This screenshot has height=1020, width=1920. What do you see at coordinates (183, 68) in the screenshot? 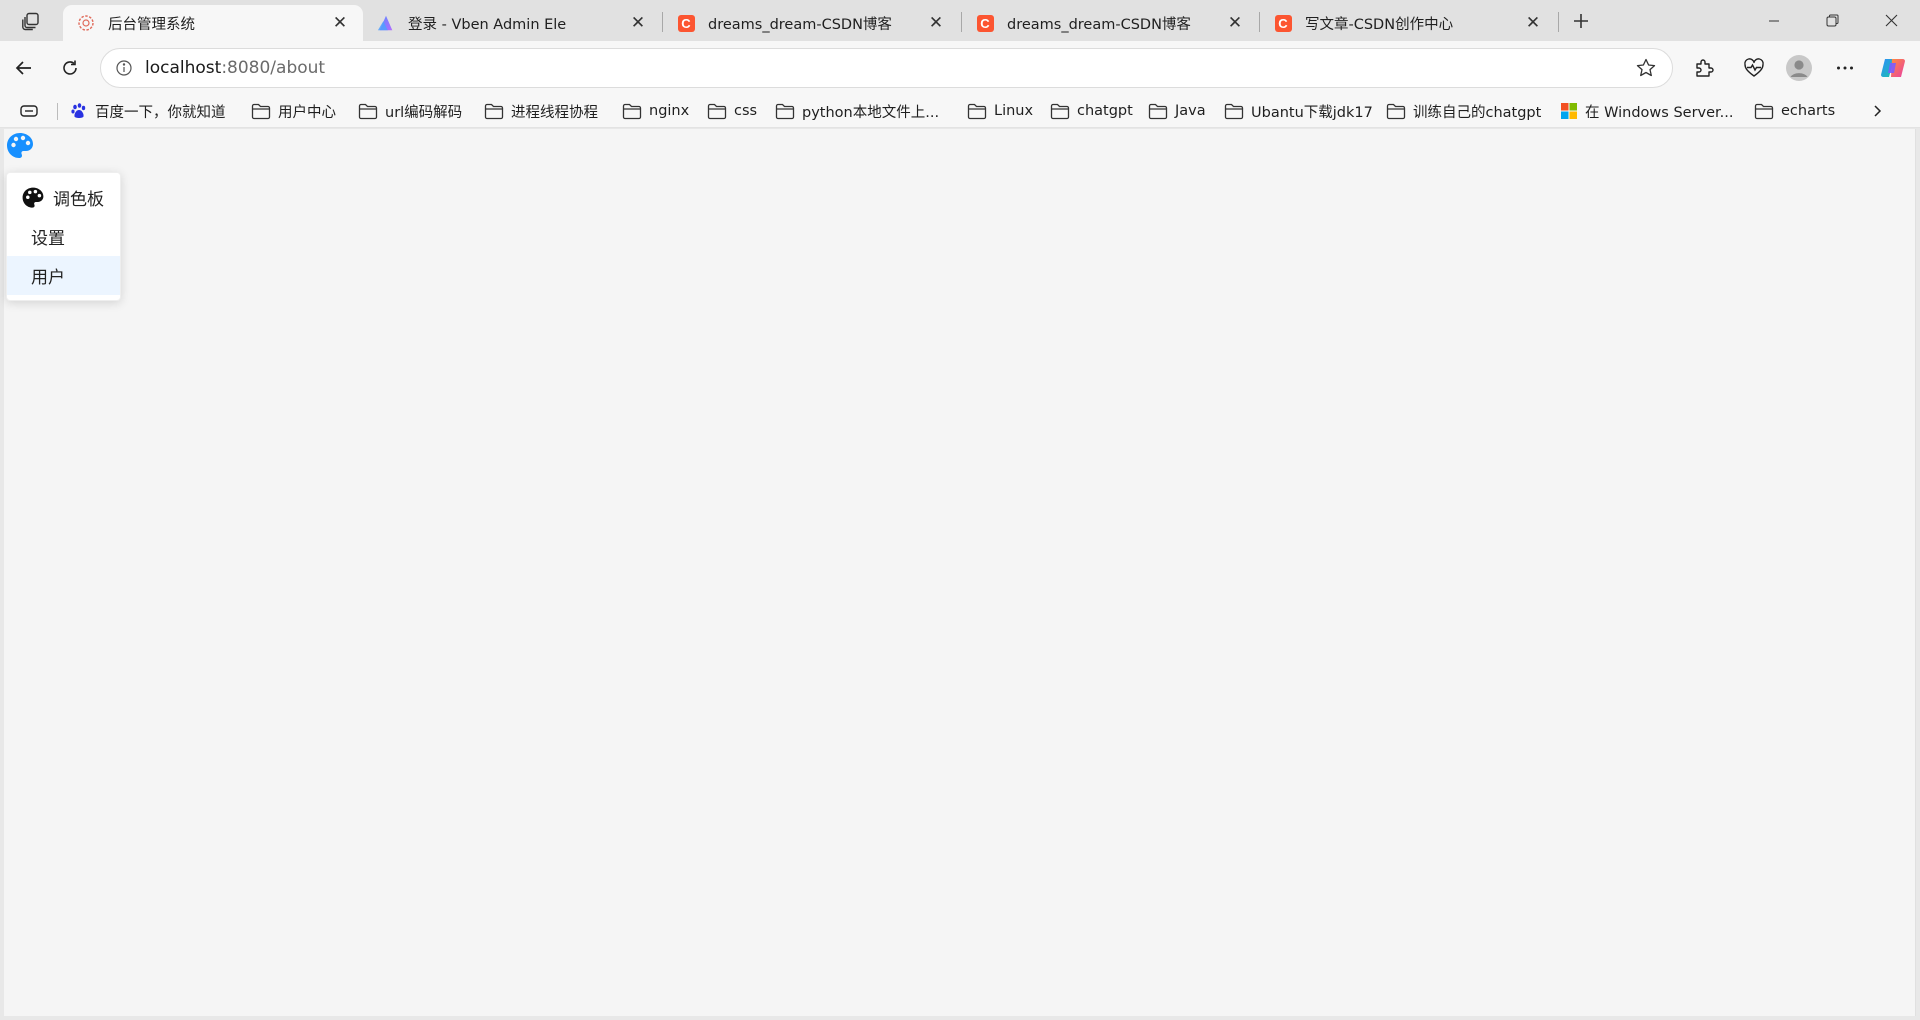
I see `url-host: localhost` at bounding box center [183, 68].